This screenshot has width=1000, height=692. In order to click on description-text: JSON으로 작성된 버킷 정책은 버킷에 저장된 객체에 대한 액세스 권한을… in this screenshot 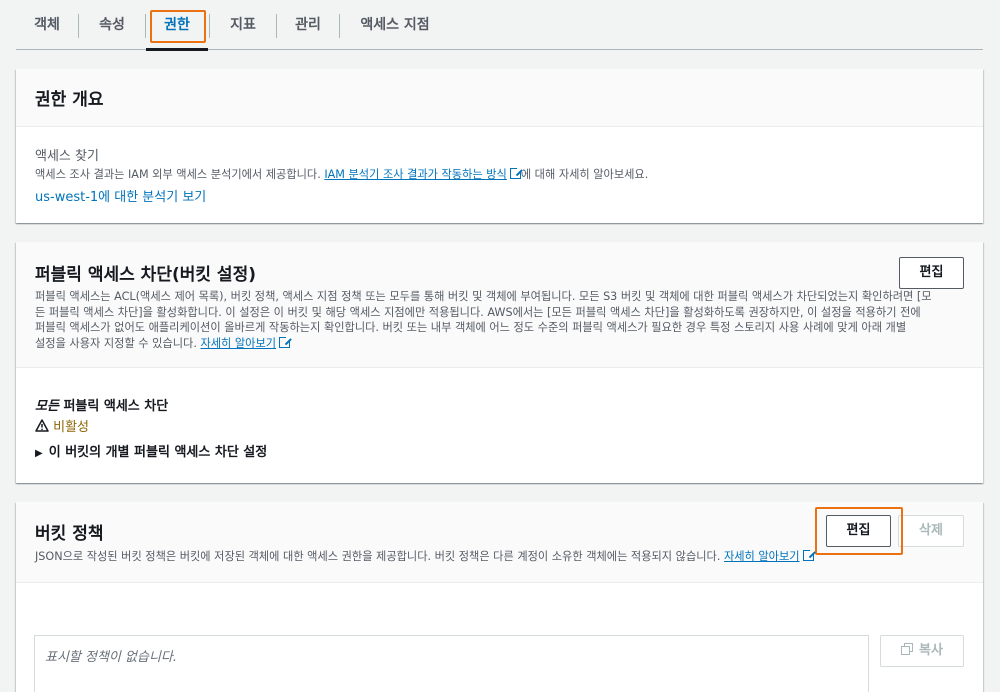, I will do `click(379, 556)`.